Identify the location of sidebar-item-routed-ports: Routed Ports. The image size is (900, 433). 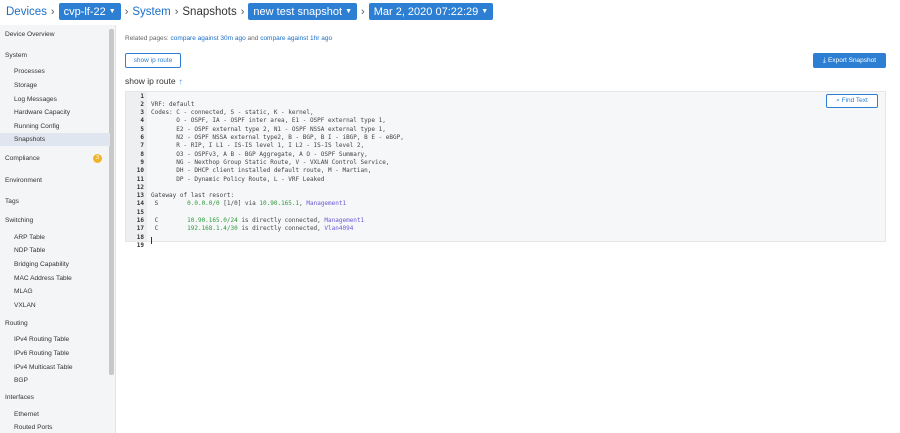
(61, 427).